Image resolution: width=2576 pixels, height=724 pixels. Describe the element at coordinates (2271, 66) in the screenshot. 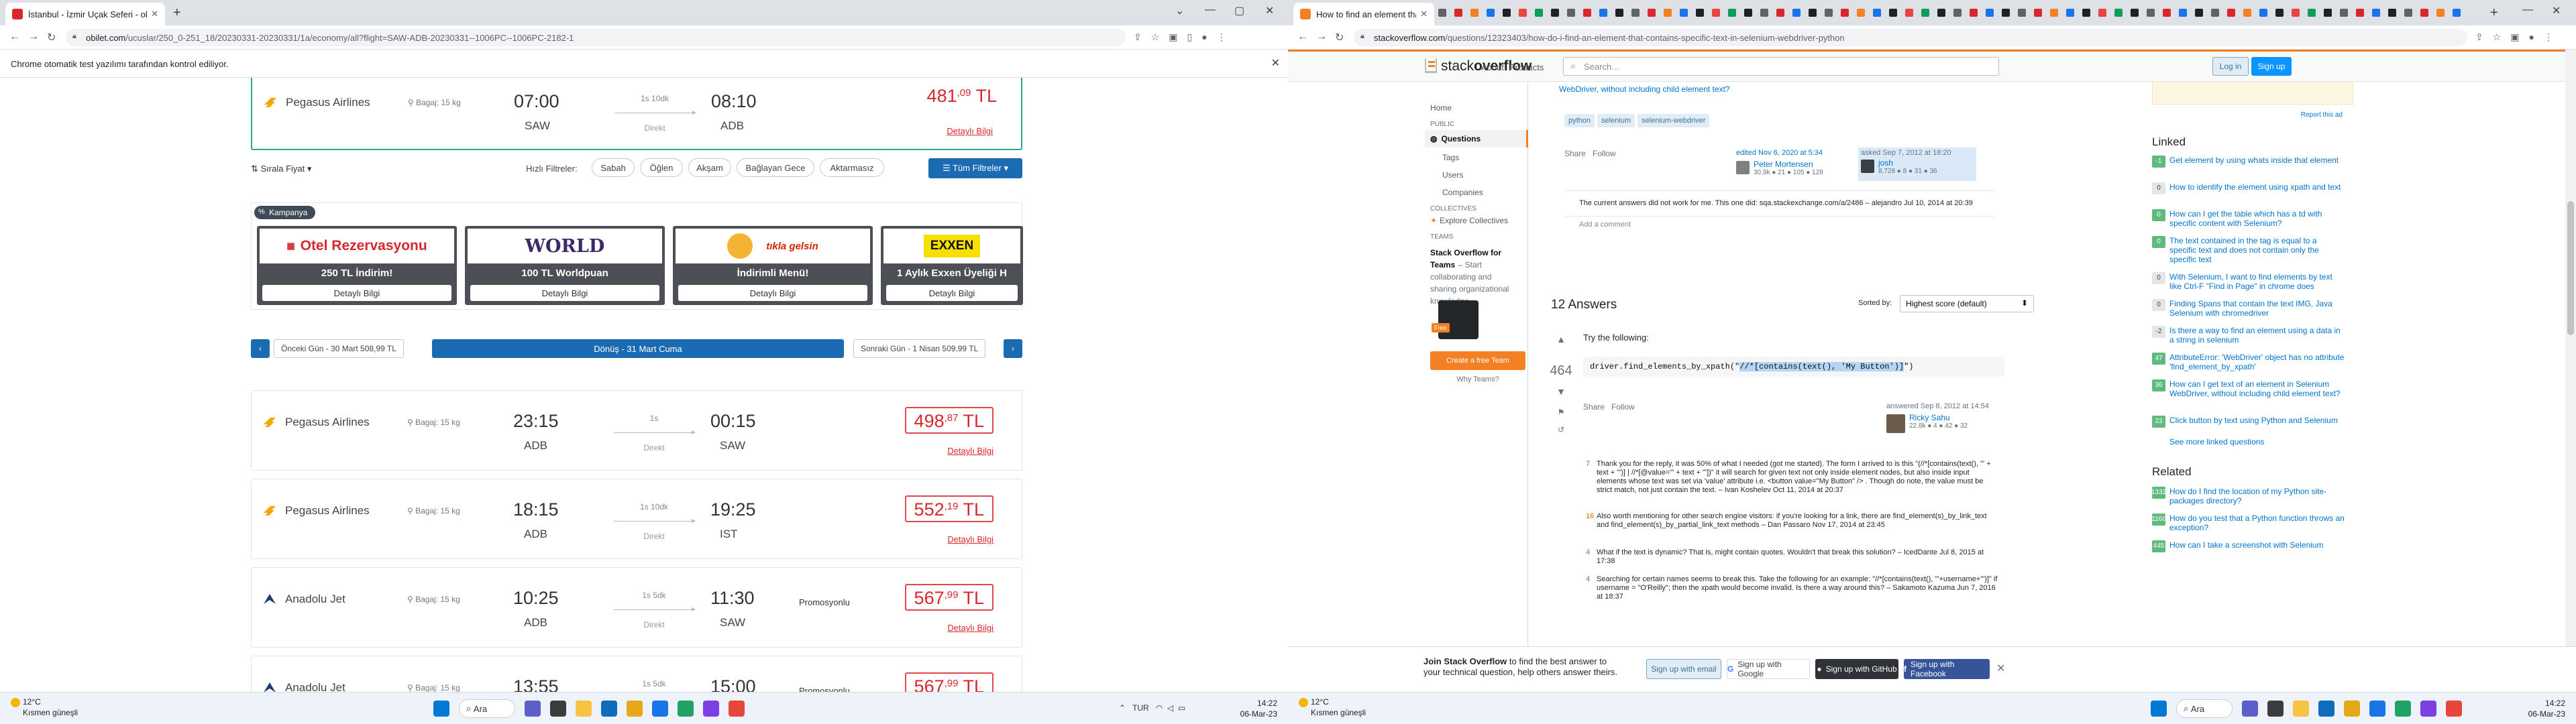

I see `signup-button: Sign up` at that location.